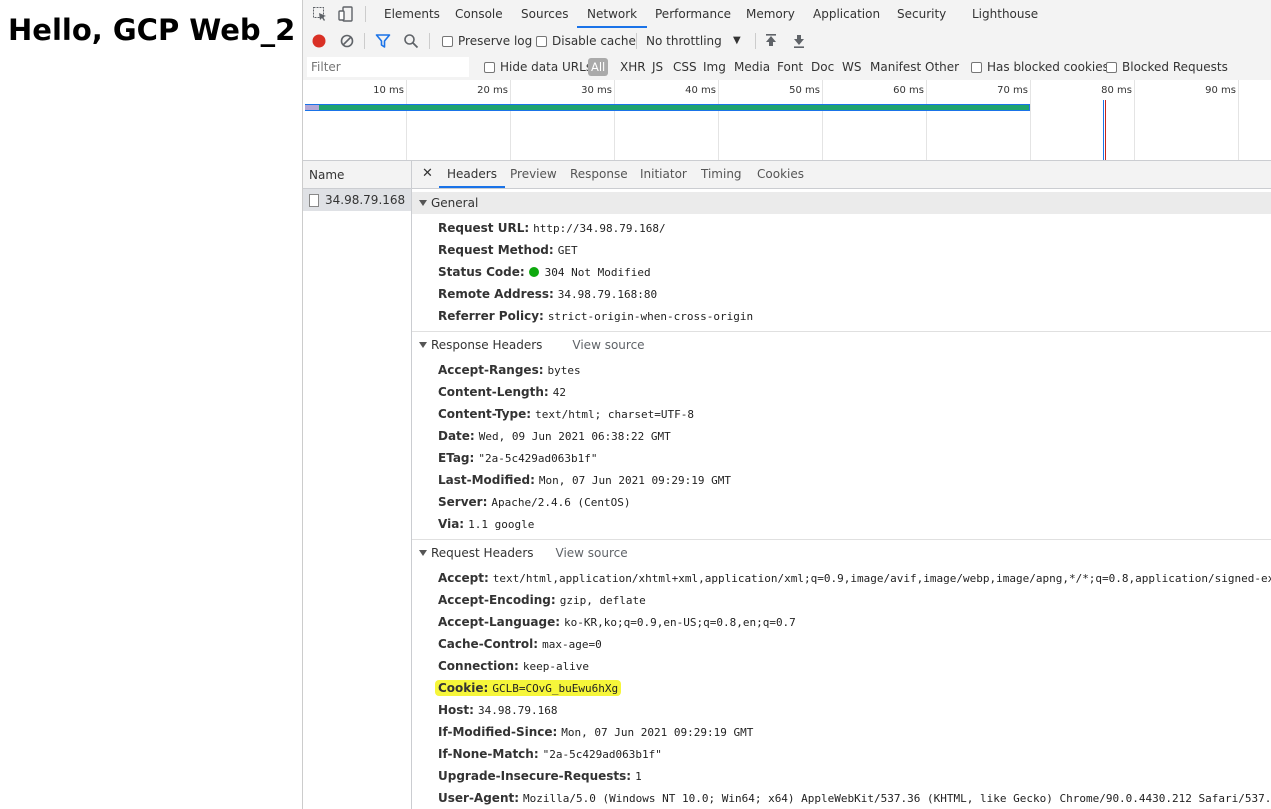 Image resolution: width=1271 pixels, height=809 pixels. What do you see at coordinates (657, 67) in the screenshot?
I see `filter-js: JS` at bounding box center [657, 67].